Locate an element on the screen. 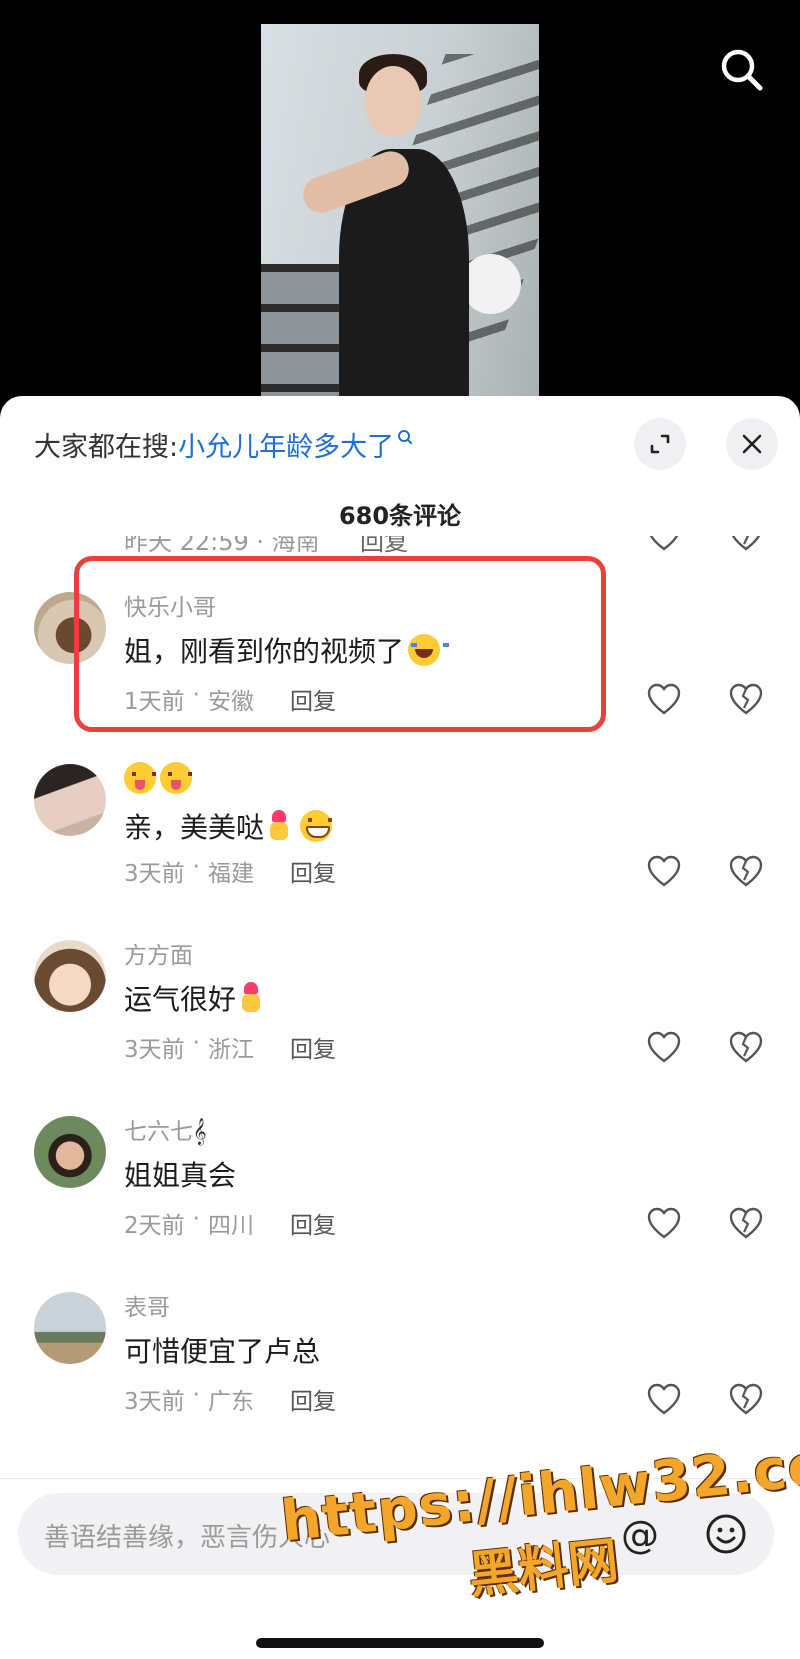 The height and width of the screenshot is (1659, 800). comment-username: 方方面 is located at coordinates (158, 953).